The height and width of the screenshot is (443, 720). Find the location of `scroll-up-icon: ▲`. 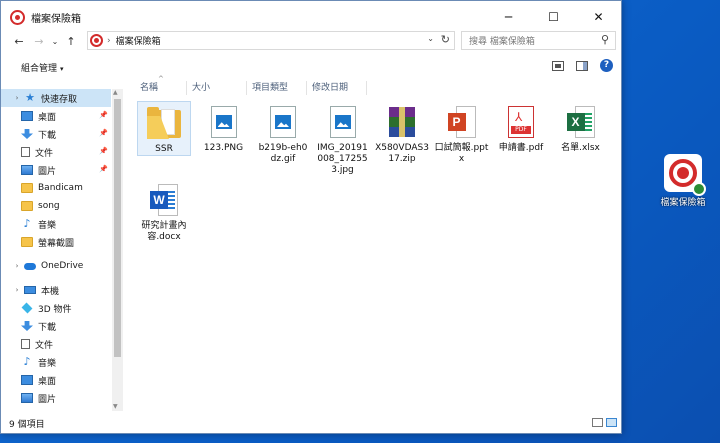

scroll-up-icon: ▲ is located at coordinates (115, 92).